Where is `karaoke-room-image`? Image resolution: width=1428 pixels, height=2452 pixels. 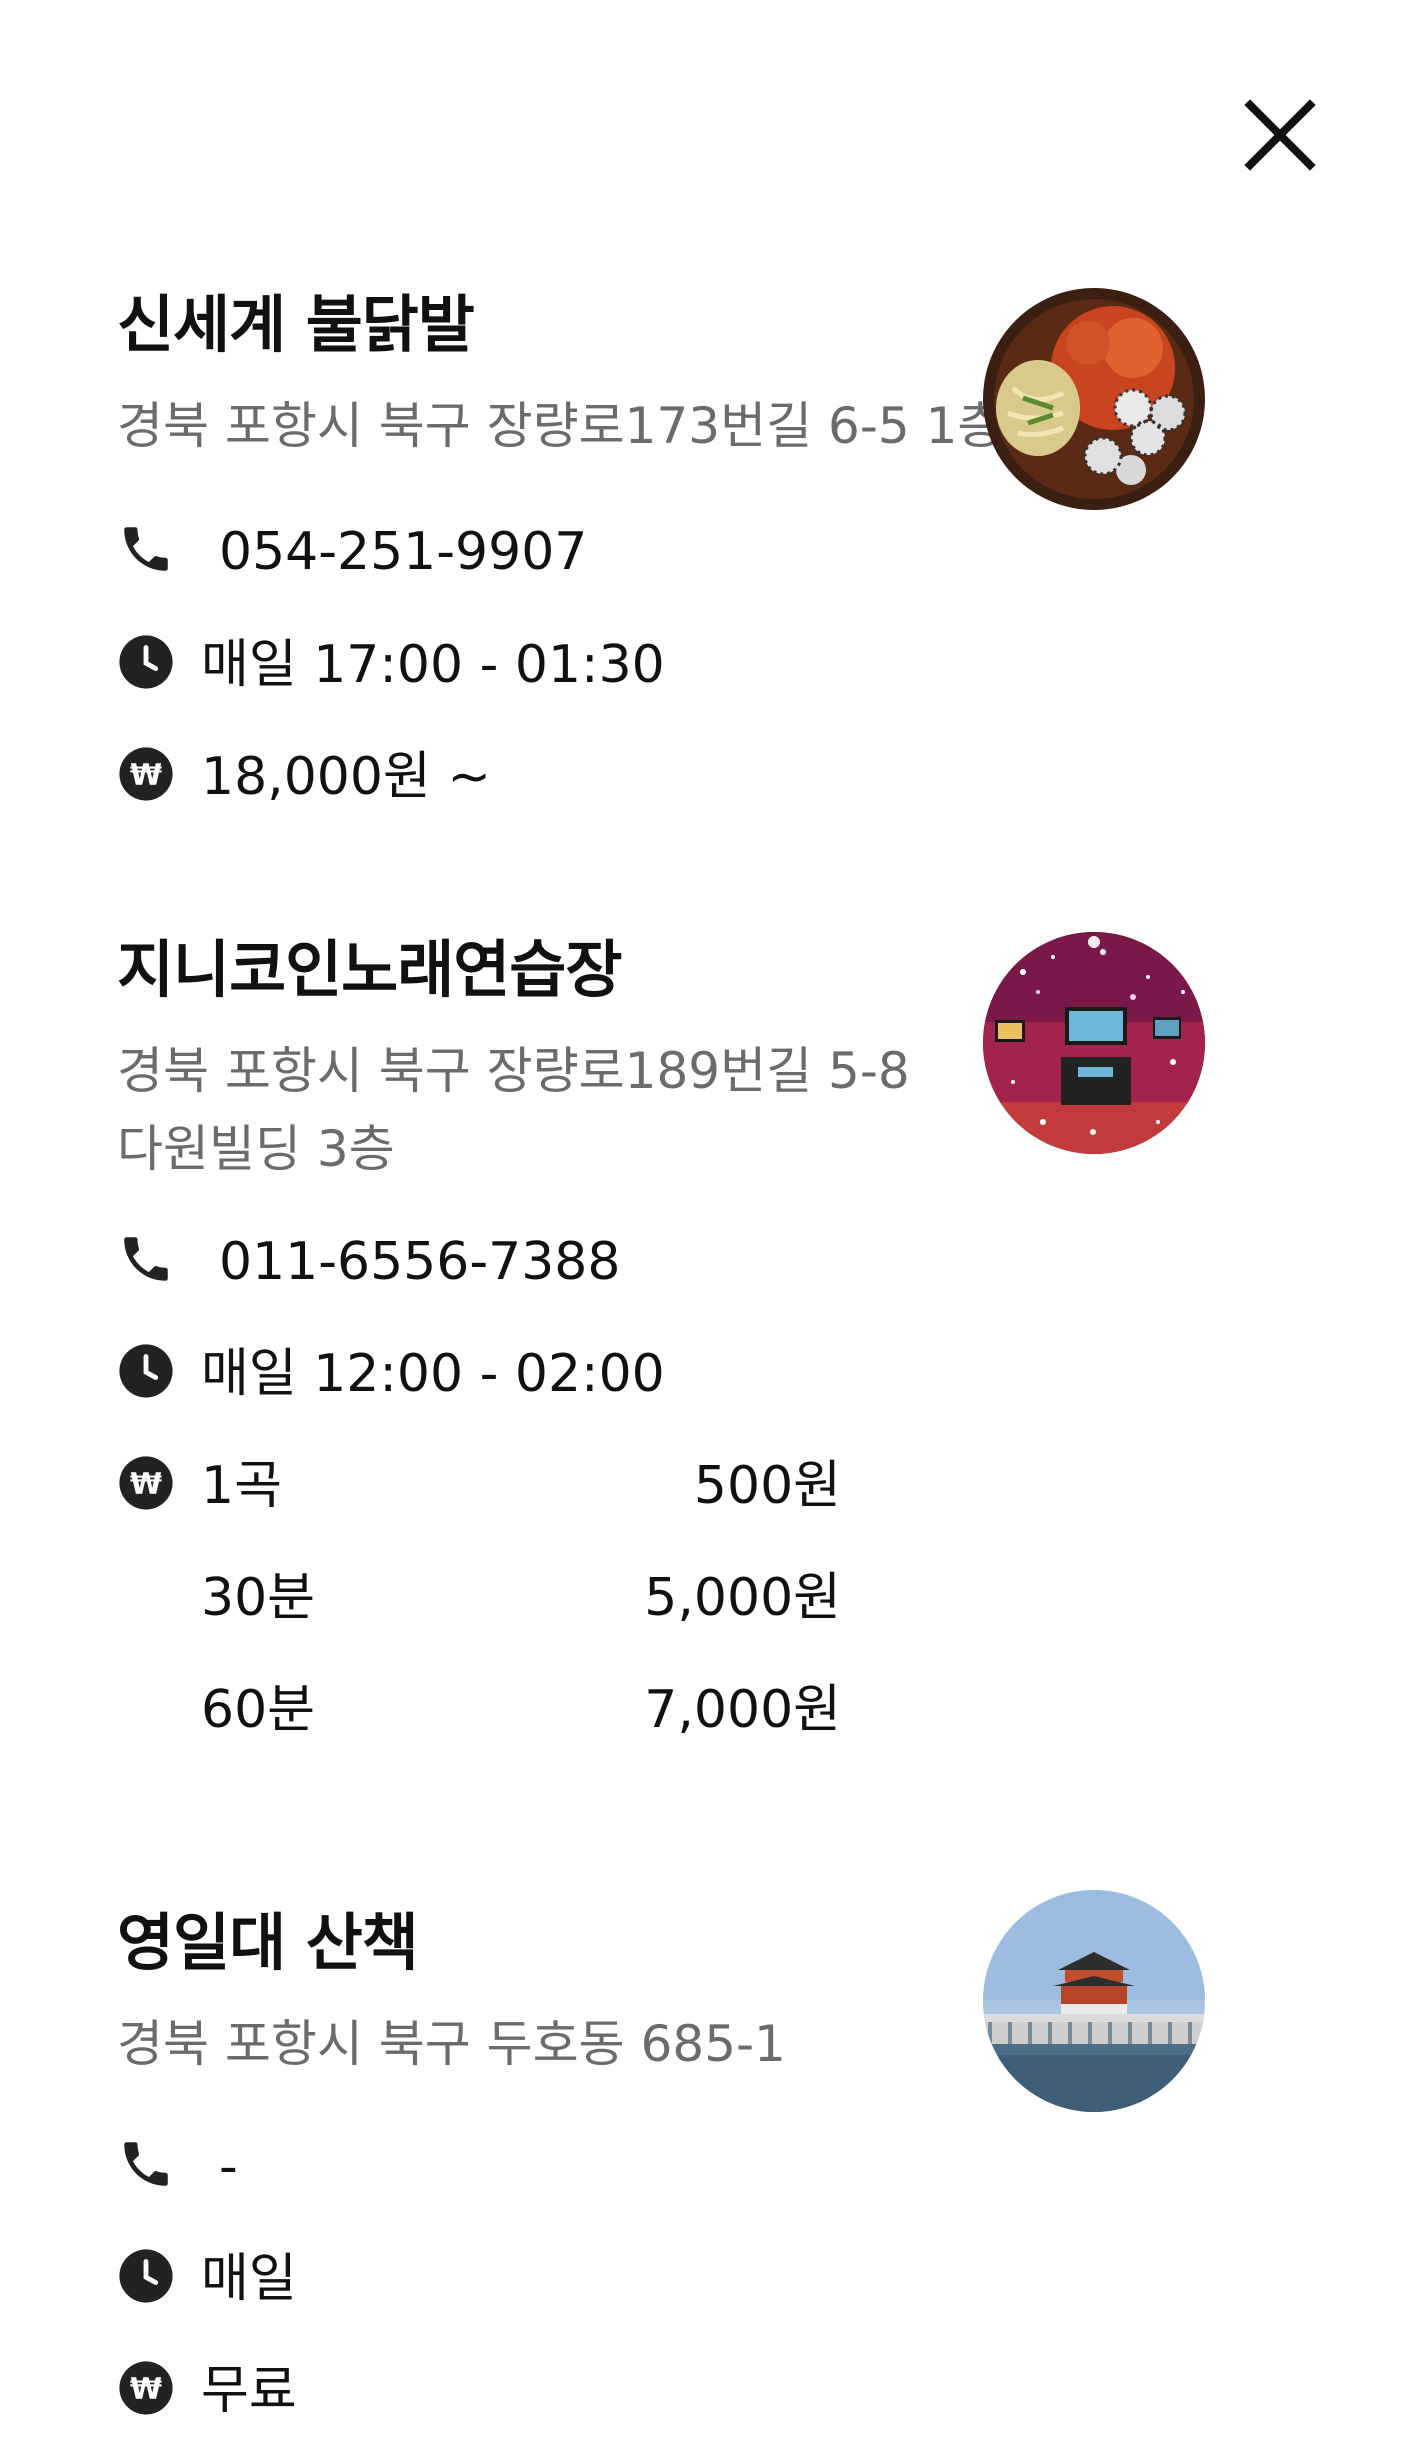
karaoke-room-image is located at coordinates (1094, 1043).